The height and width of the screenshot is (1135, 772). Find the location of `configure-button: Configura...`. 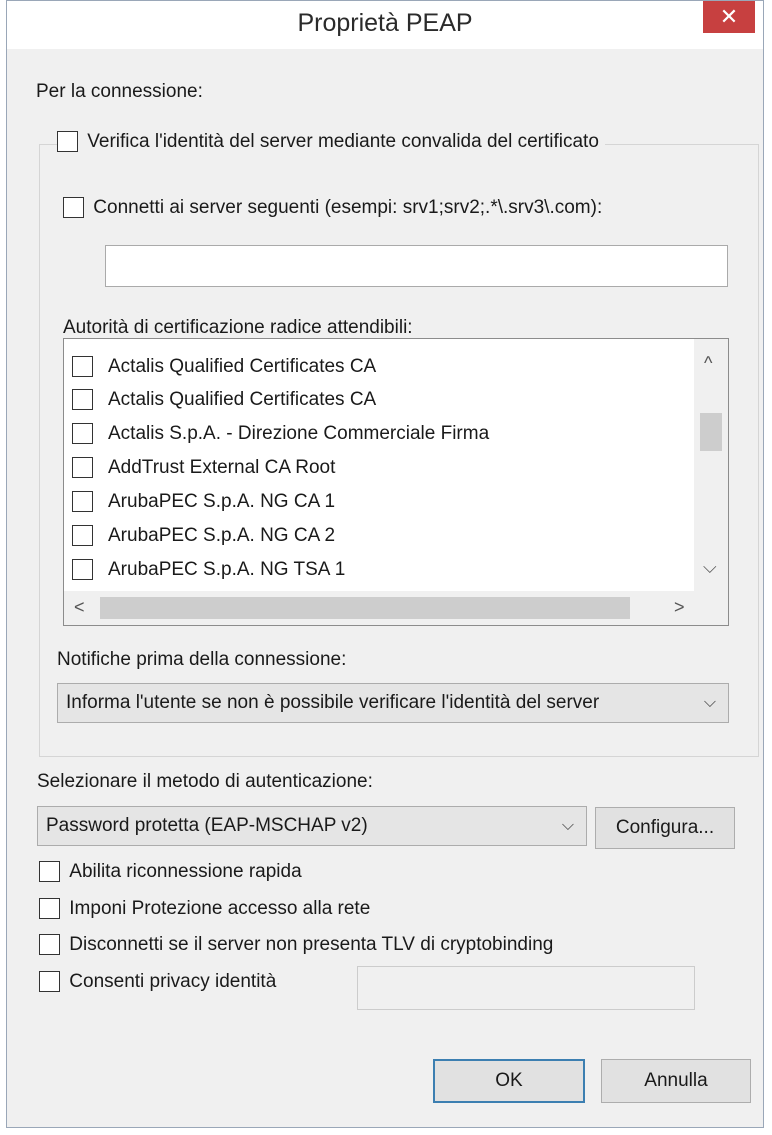

configure-button: Configura... is located at coordinates (665, 828).